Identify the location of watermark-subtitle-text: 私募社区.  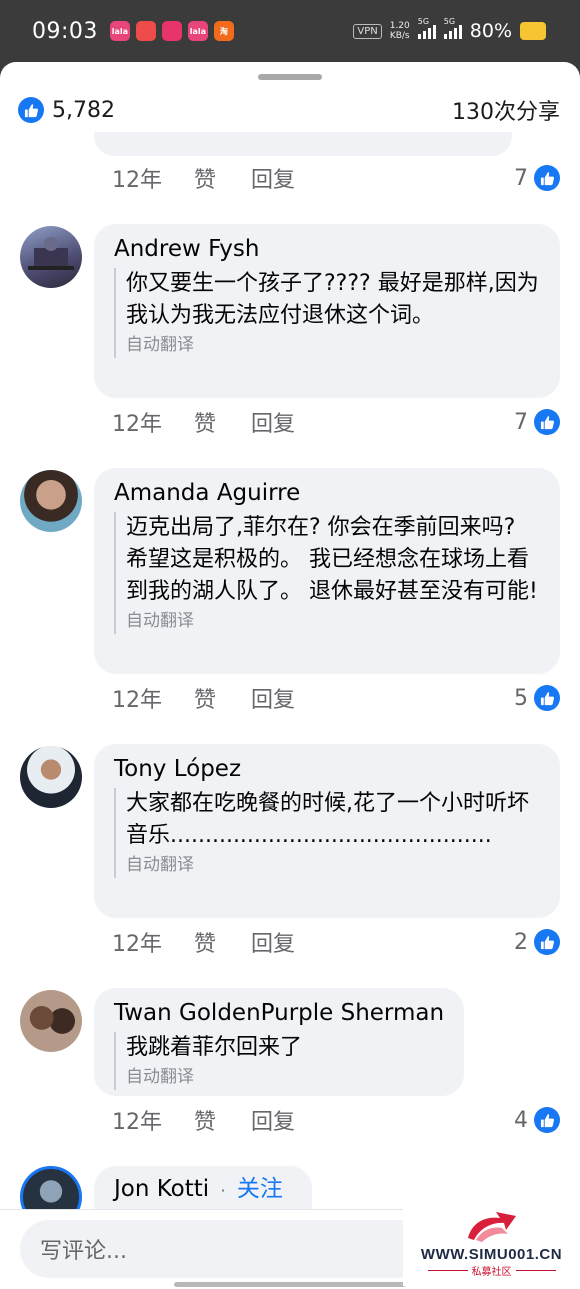
(491, 1272).